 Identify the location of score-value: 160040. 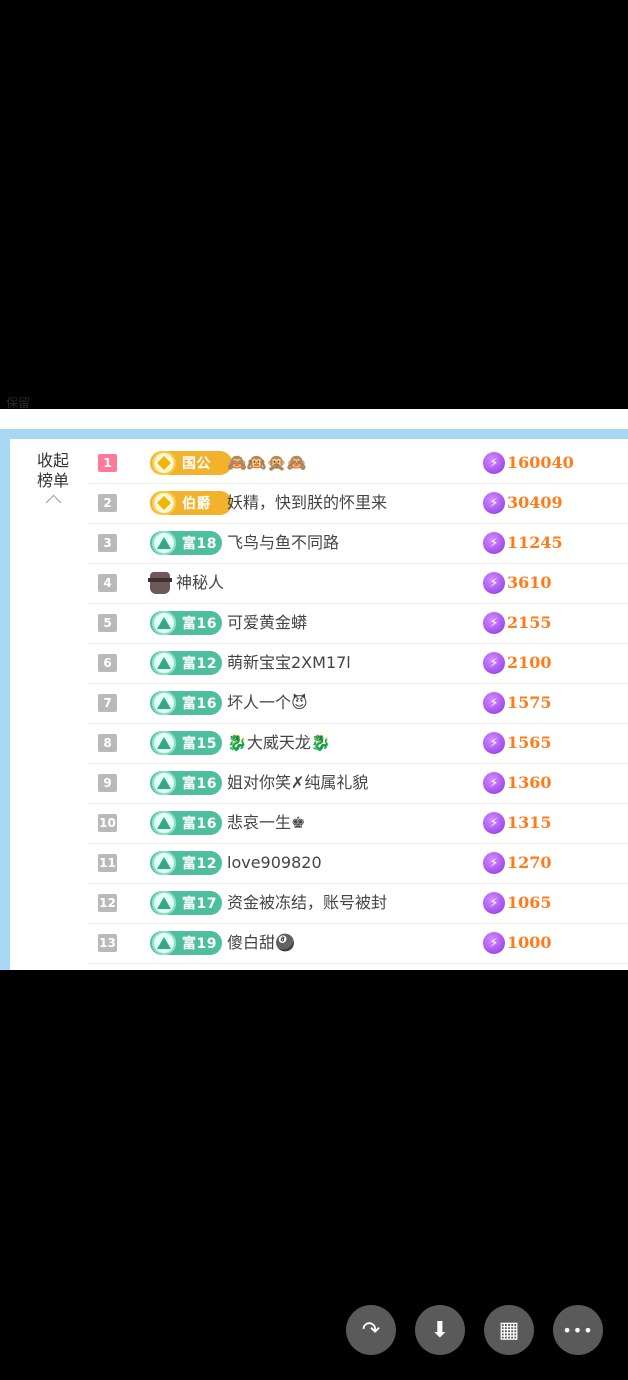
(540, 462).